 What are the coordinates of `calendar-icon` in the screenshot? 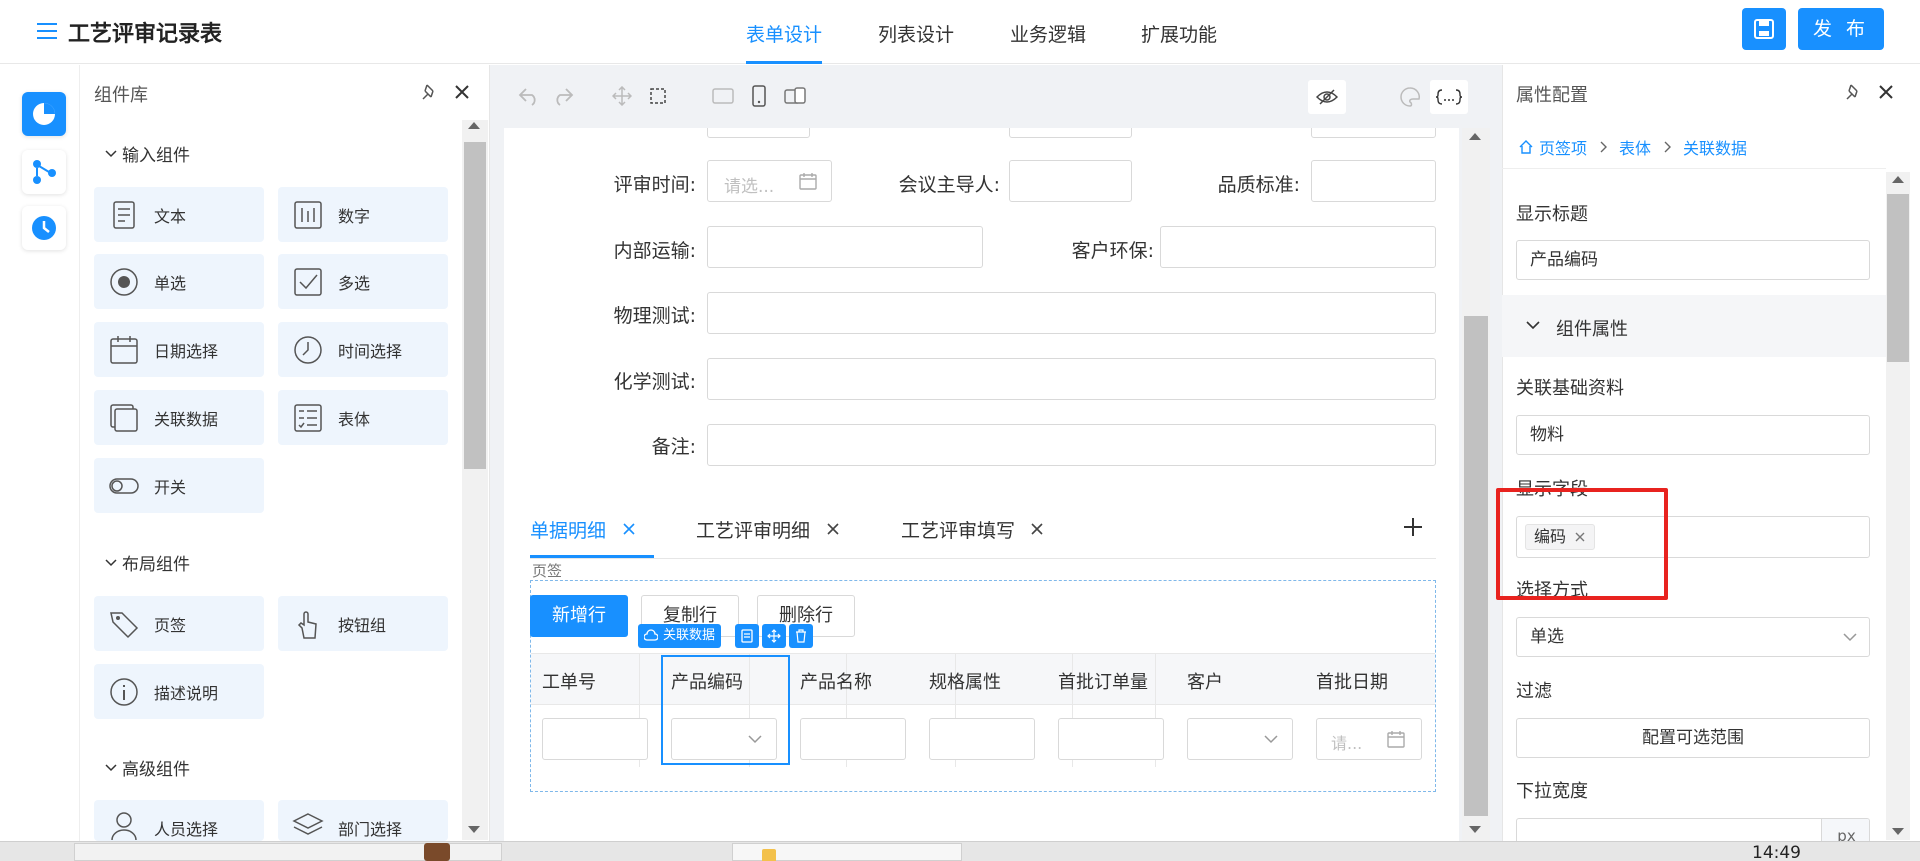 It's located at (808, 181).